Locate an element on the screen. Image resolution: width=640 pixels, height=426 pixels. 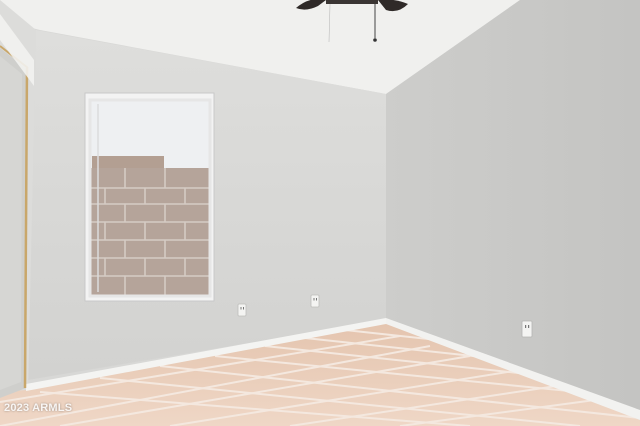
watermark: 2023 ARMLS is located at coordinates (38, 408).